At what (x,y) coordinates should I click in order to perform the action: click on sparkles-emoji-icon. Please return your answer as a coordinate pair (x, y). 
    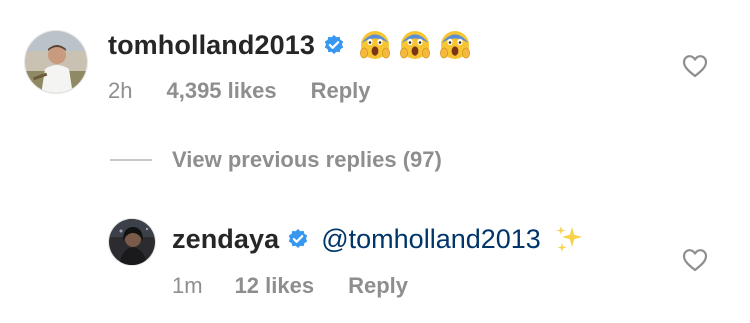
    Looking at the image, I should click on (569, 239).